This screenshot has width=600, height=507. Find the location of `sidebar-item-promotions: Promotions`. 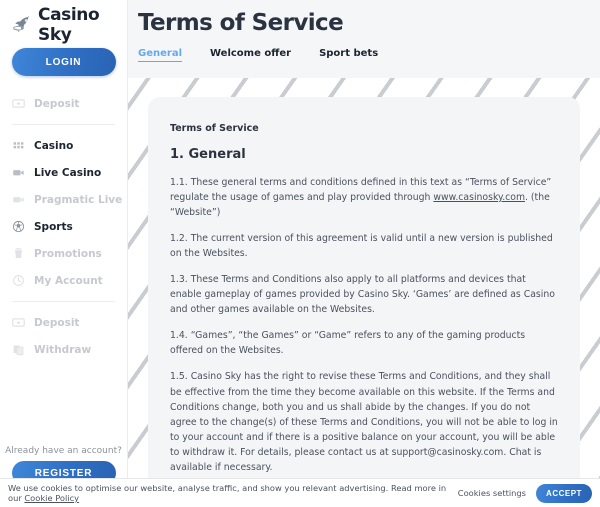

sidebar-item-promotions: Promotions is located at coordinates (63, 253).